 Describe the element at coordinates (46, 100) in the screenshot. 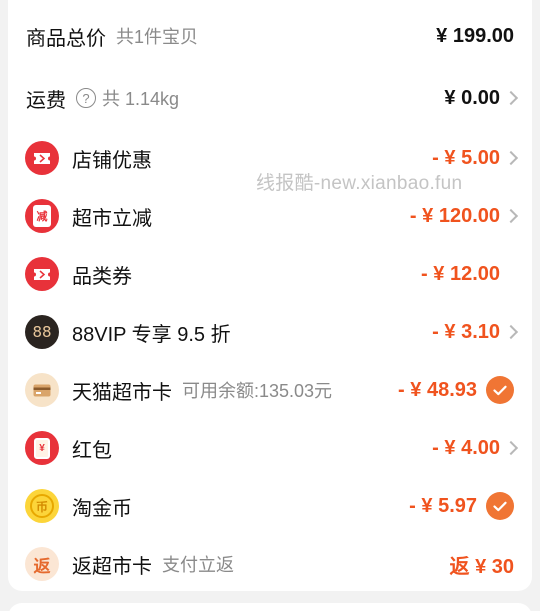

I see `shipping-label: 运费` at that location.